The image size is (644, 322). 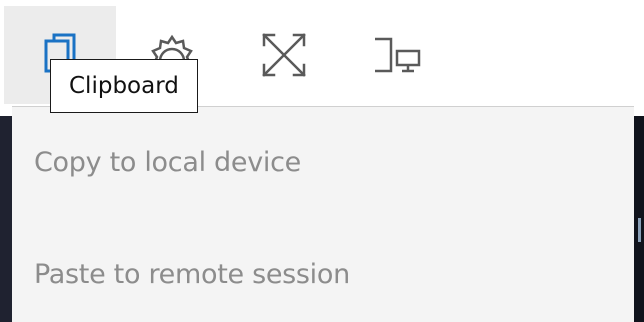 I want to click on session-content-fragment, so click(x=639, y=230).